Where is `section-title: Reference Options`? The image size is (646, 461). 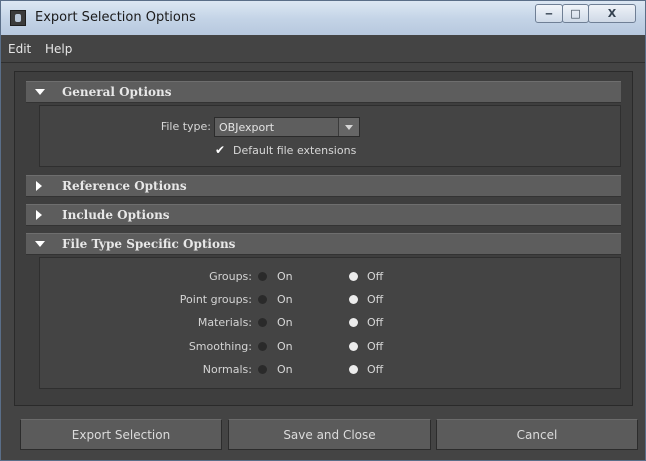
section-title: Reference Options is located at coordinates (124, 186).